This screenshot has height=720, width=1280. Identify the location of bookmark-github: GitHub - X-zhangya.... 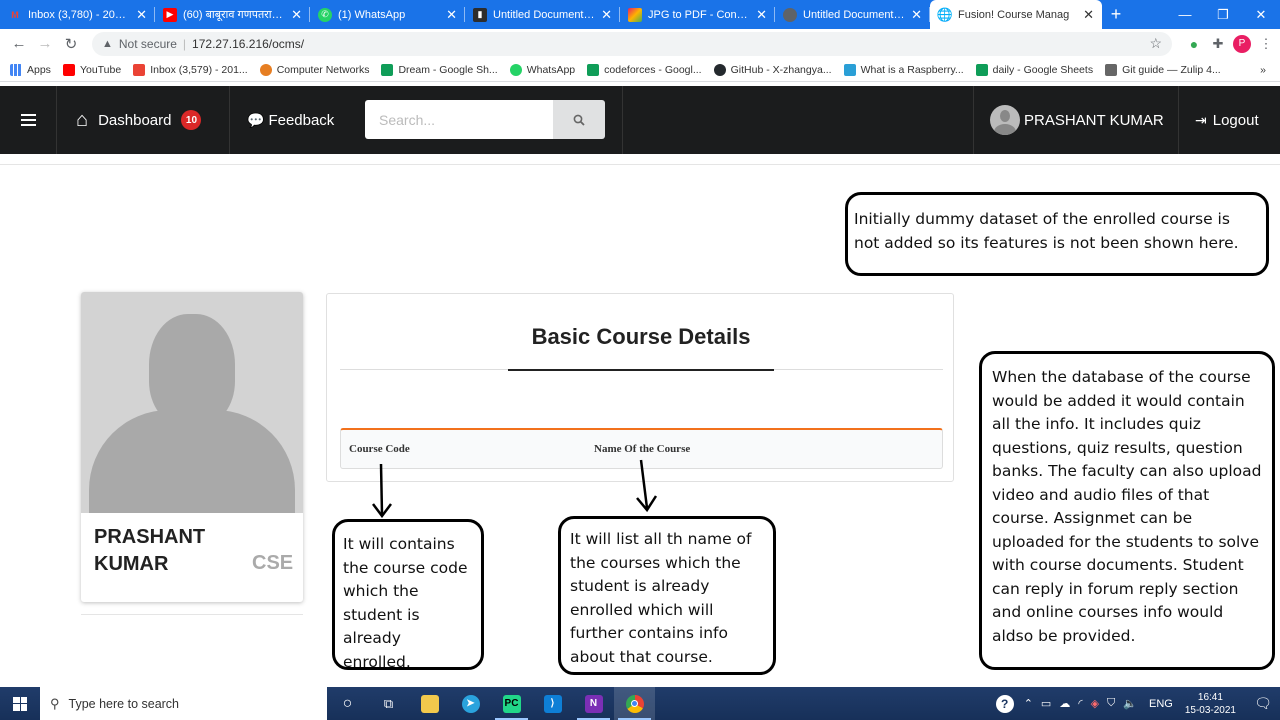
(772, 69).